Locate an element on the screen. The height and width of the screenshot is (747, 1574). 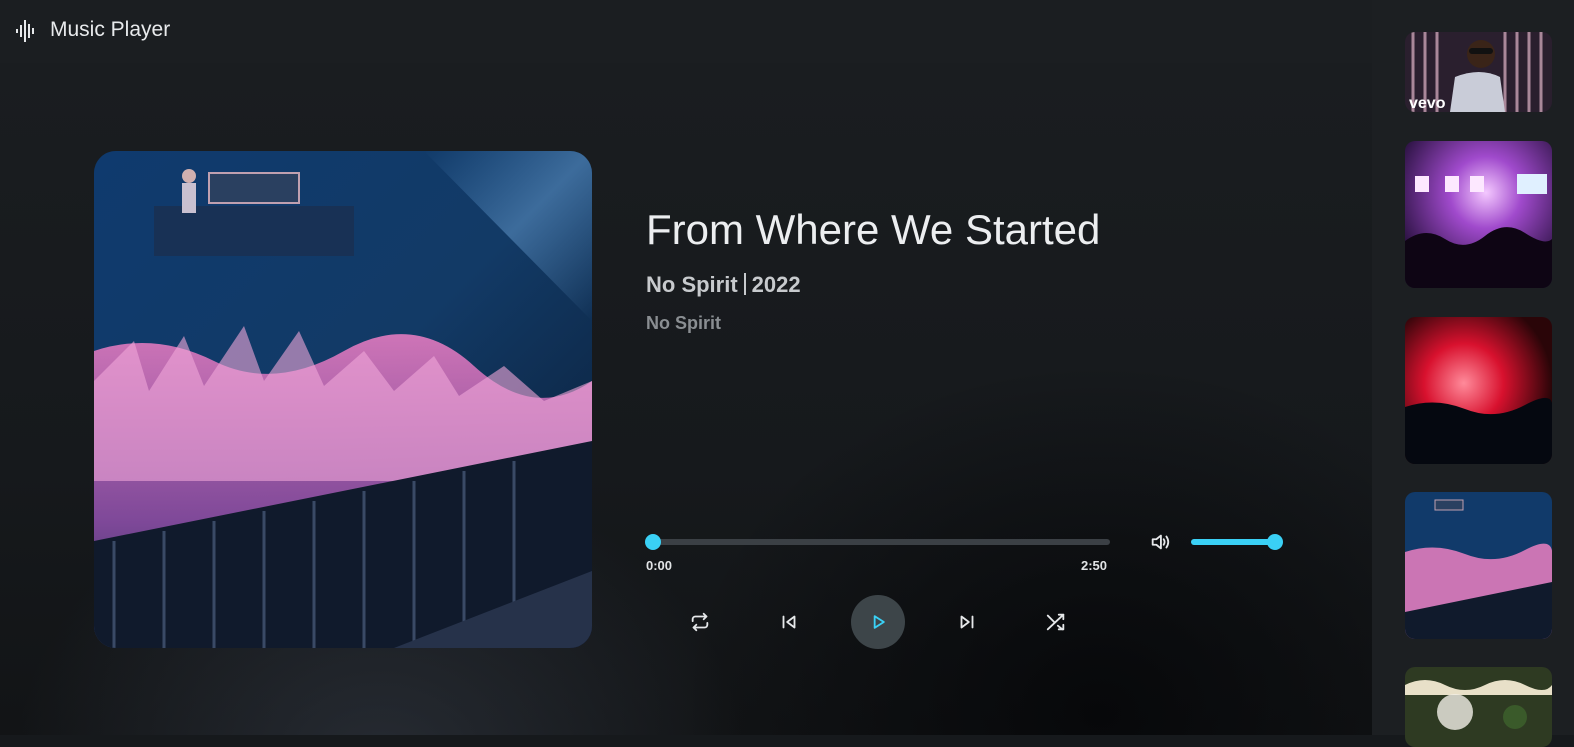
previous-button is located at coordinates (789, 622).